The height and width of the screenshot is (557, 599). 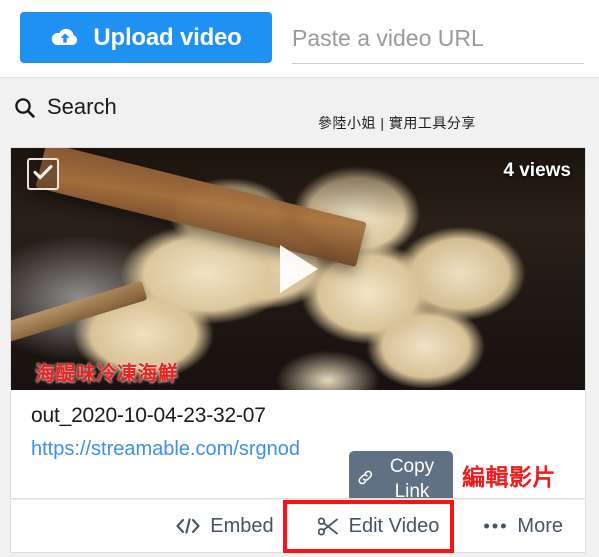 What do you see at coordinates (148, 415) in the screenshot?
I see `video-title: out_2020-10-04-23-32-07` at bounding box center [148, 415].